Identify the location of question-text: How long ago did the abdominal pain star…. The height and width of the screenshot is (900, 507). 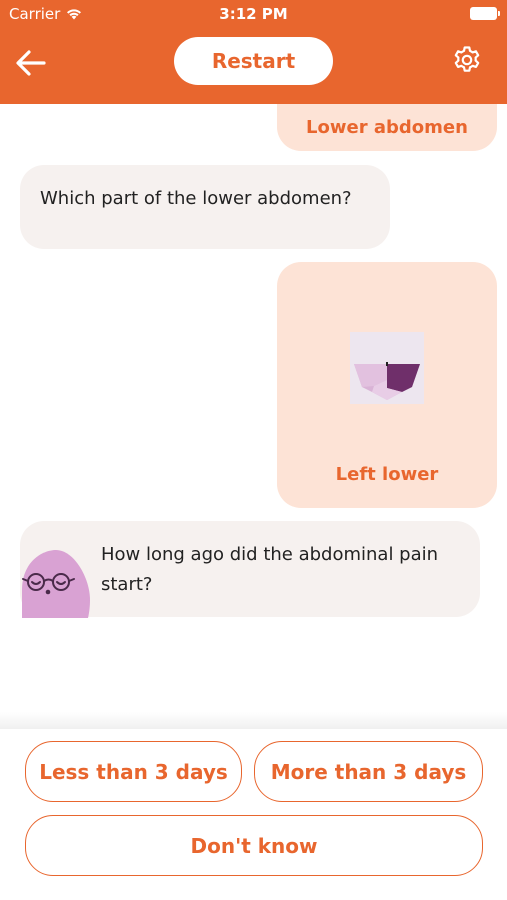
(270, 569).